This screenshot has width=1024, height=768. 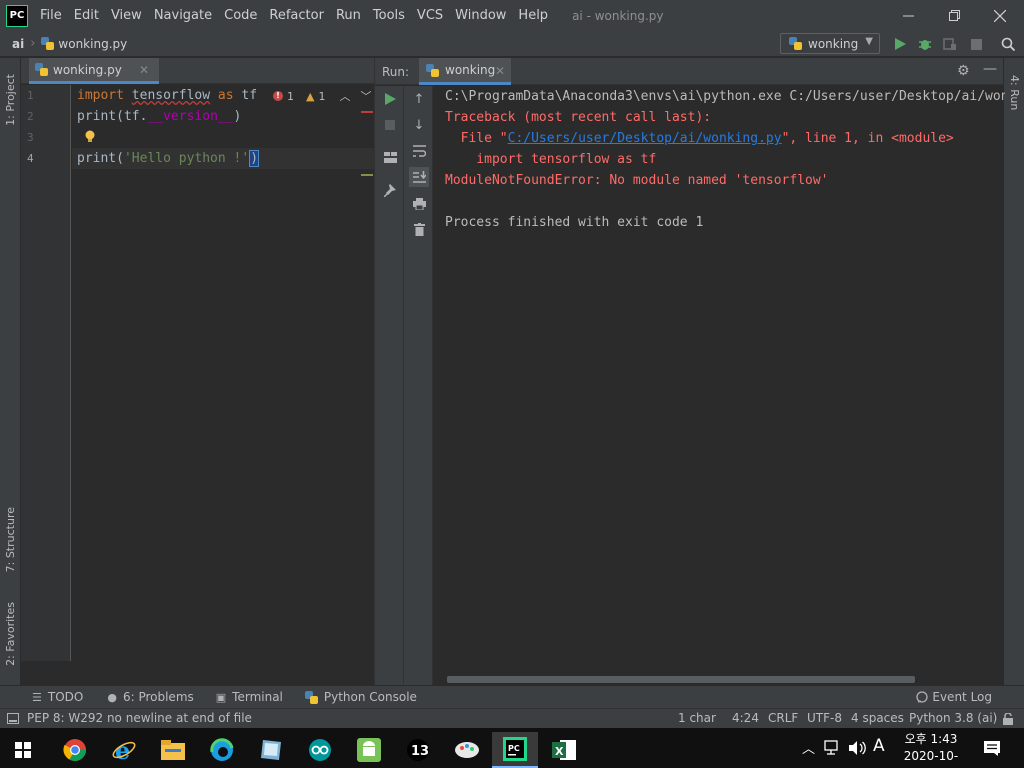 I want to click on clear-all-button, so click(x=419, y=229).